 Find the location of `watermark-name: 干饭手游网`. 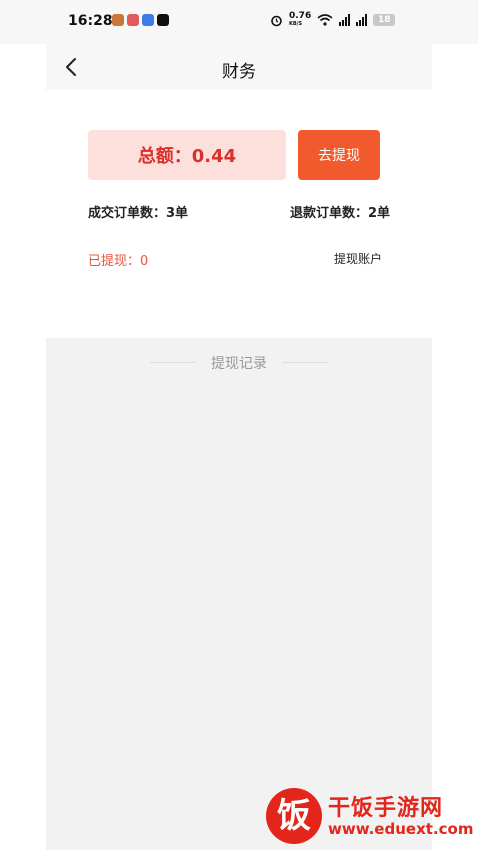

watermark-name: 干饭手游网 is located at coordinates (386, 808).